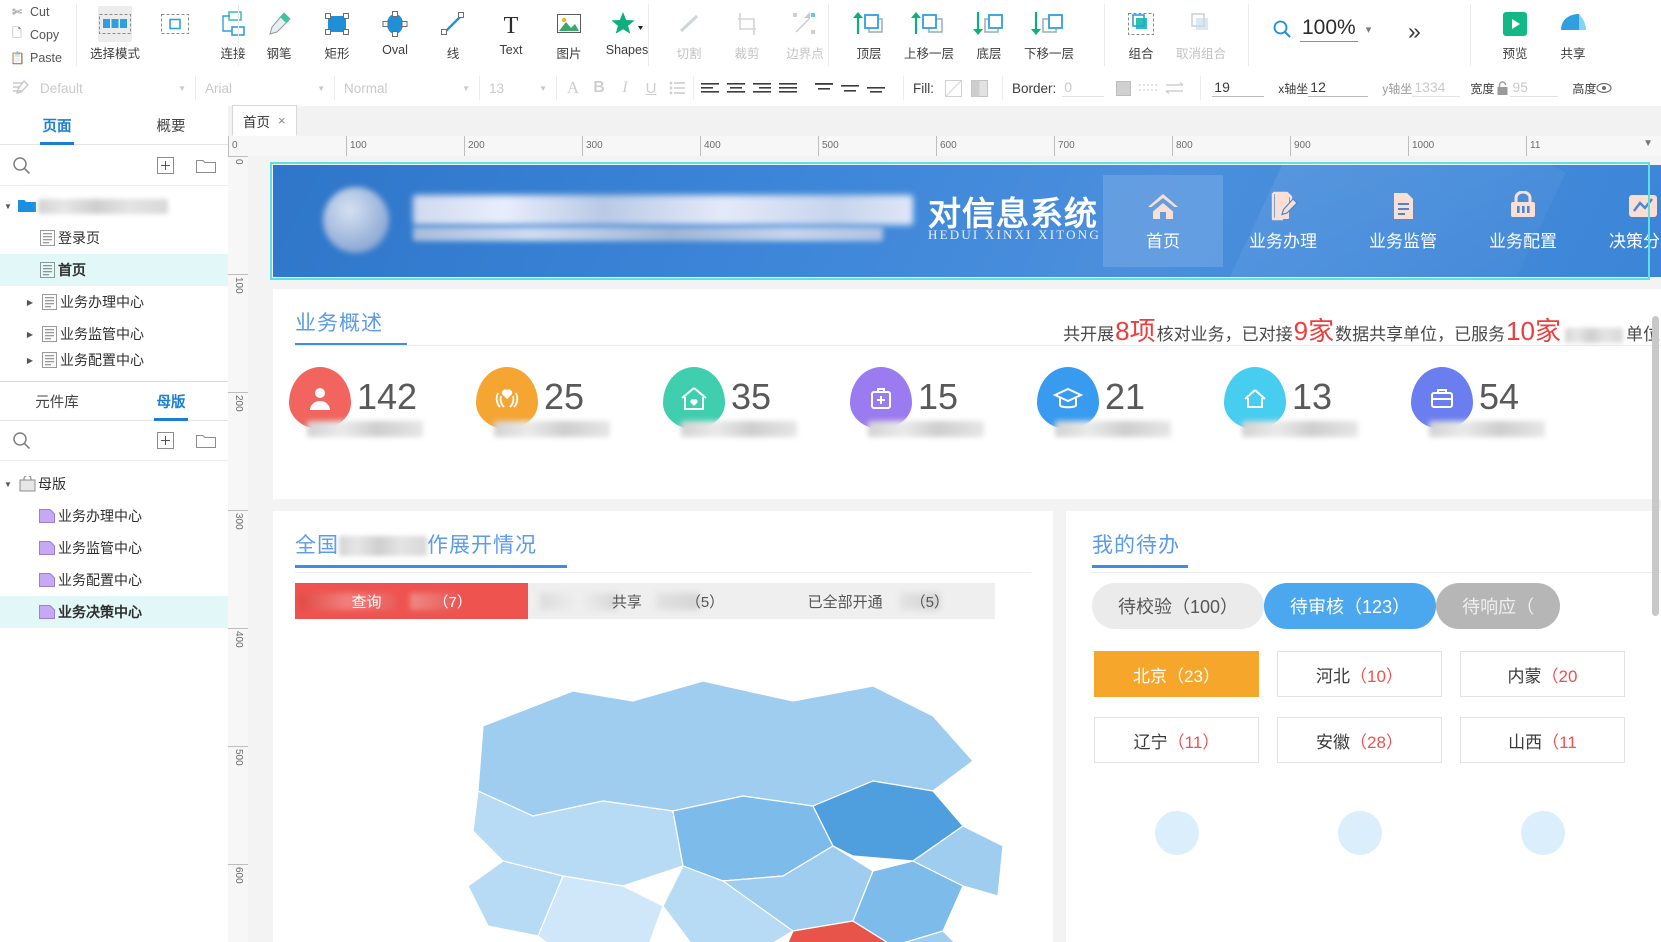 This screenshot has width=1661, height=942. What do you see at coordinates (762, 88) in the screenshot?
I see `align-right-button` at bounding box center [762, 88].